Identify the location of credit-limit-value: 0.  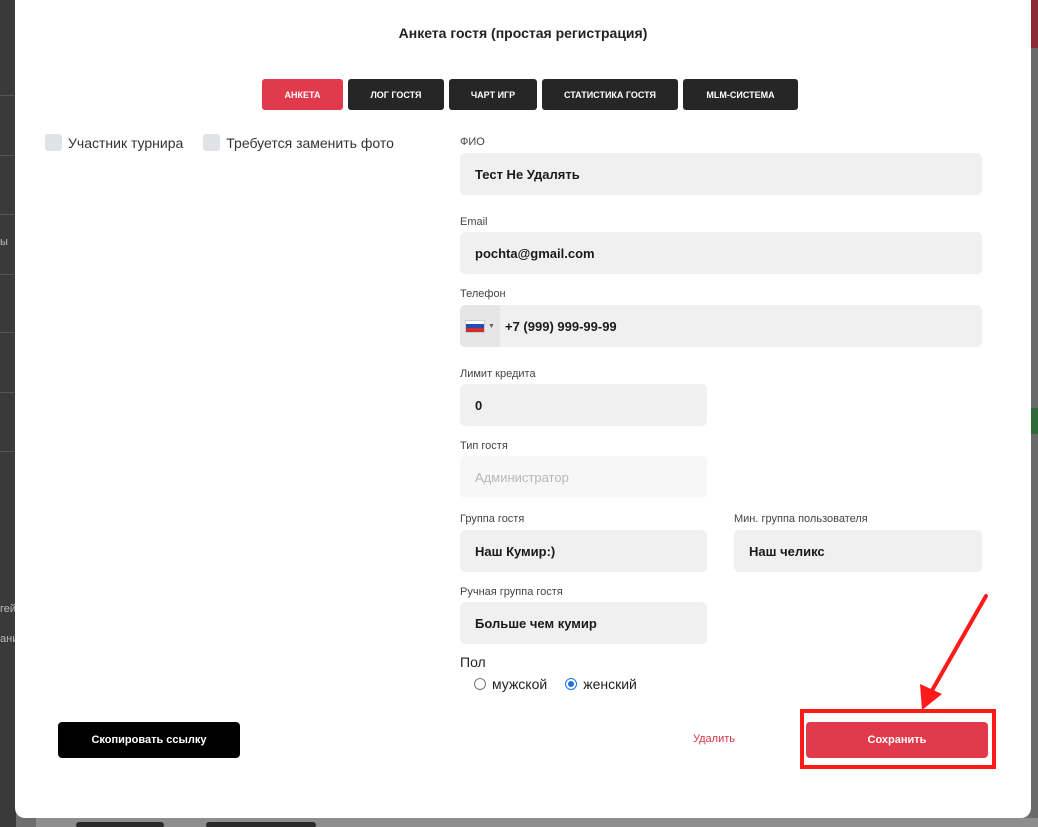
(479, 405).